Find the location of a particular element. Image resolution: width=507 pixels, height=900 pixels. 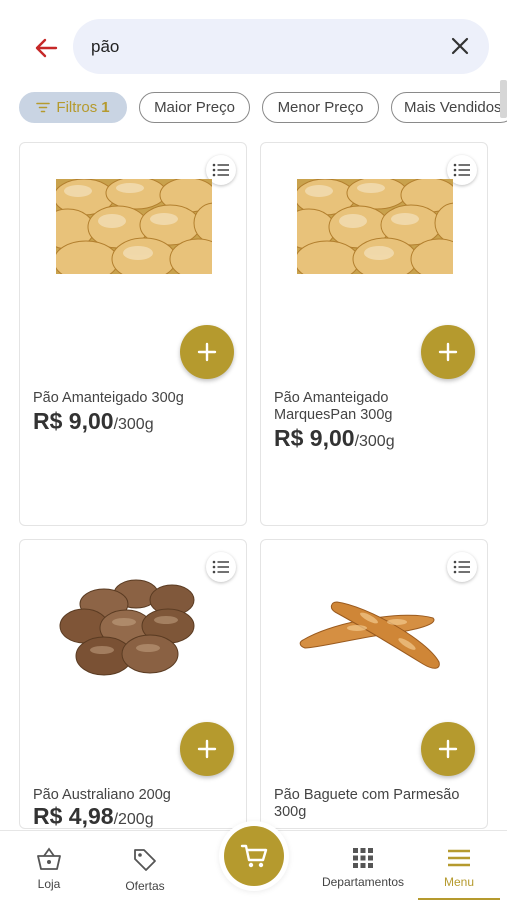

filter-icon is located at coordinates (43, 107).